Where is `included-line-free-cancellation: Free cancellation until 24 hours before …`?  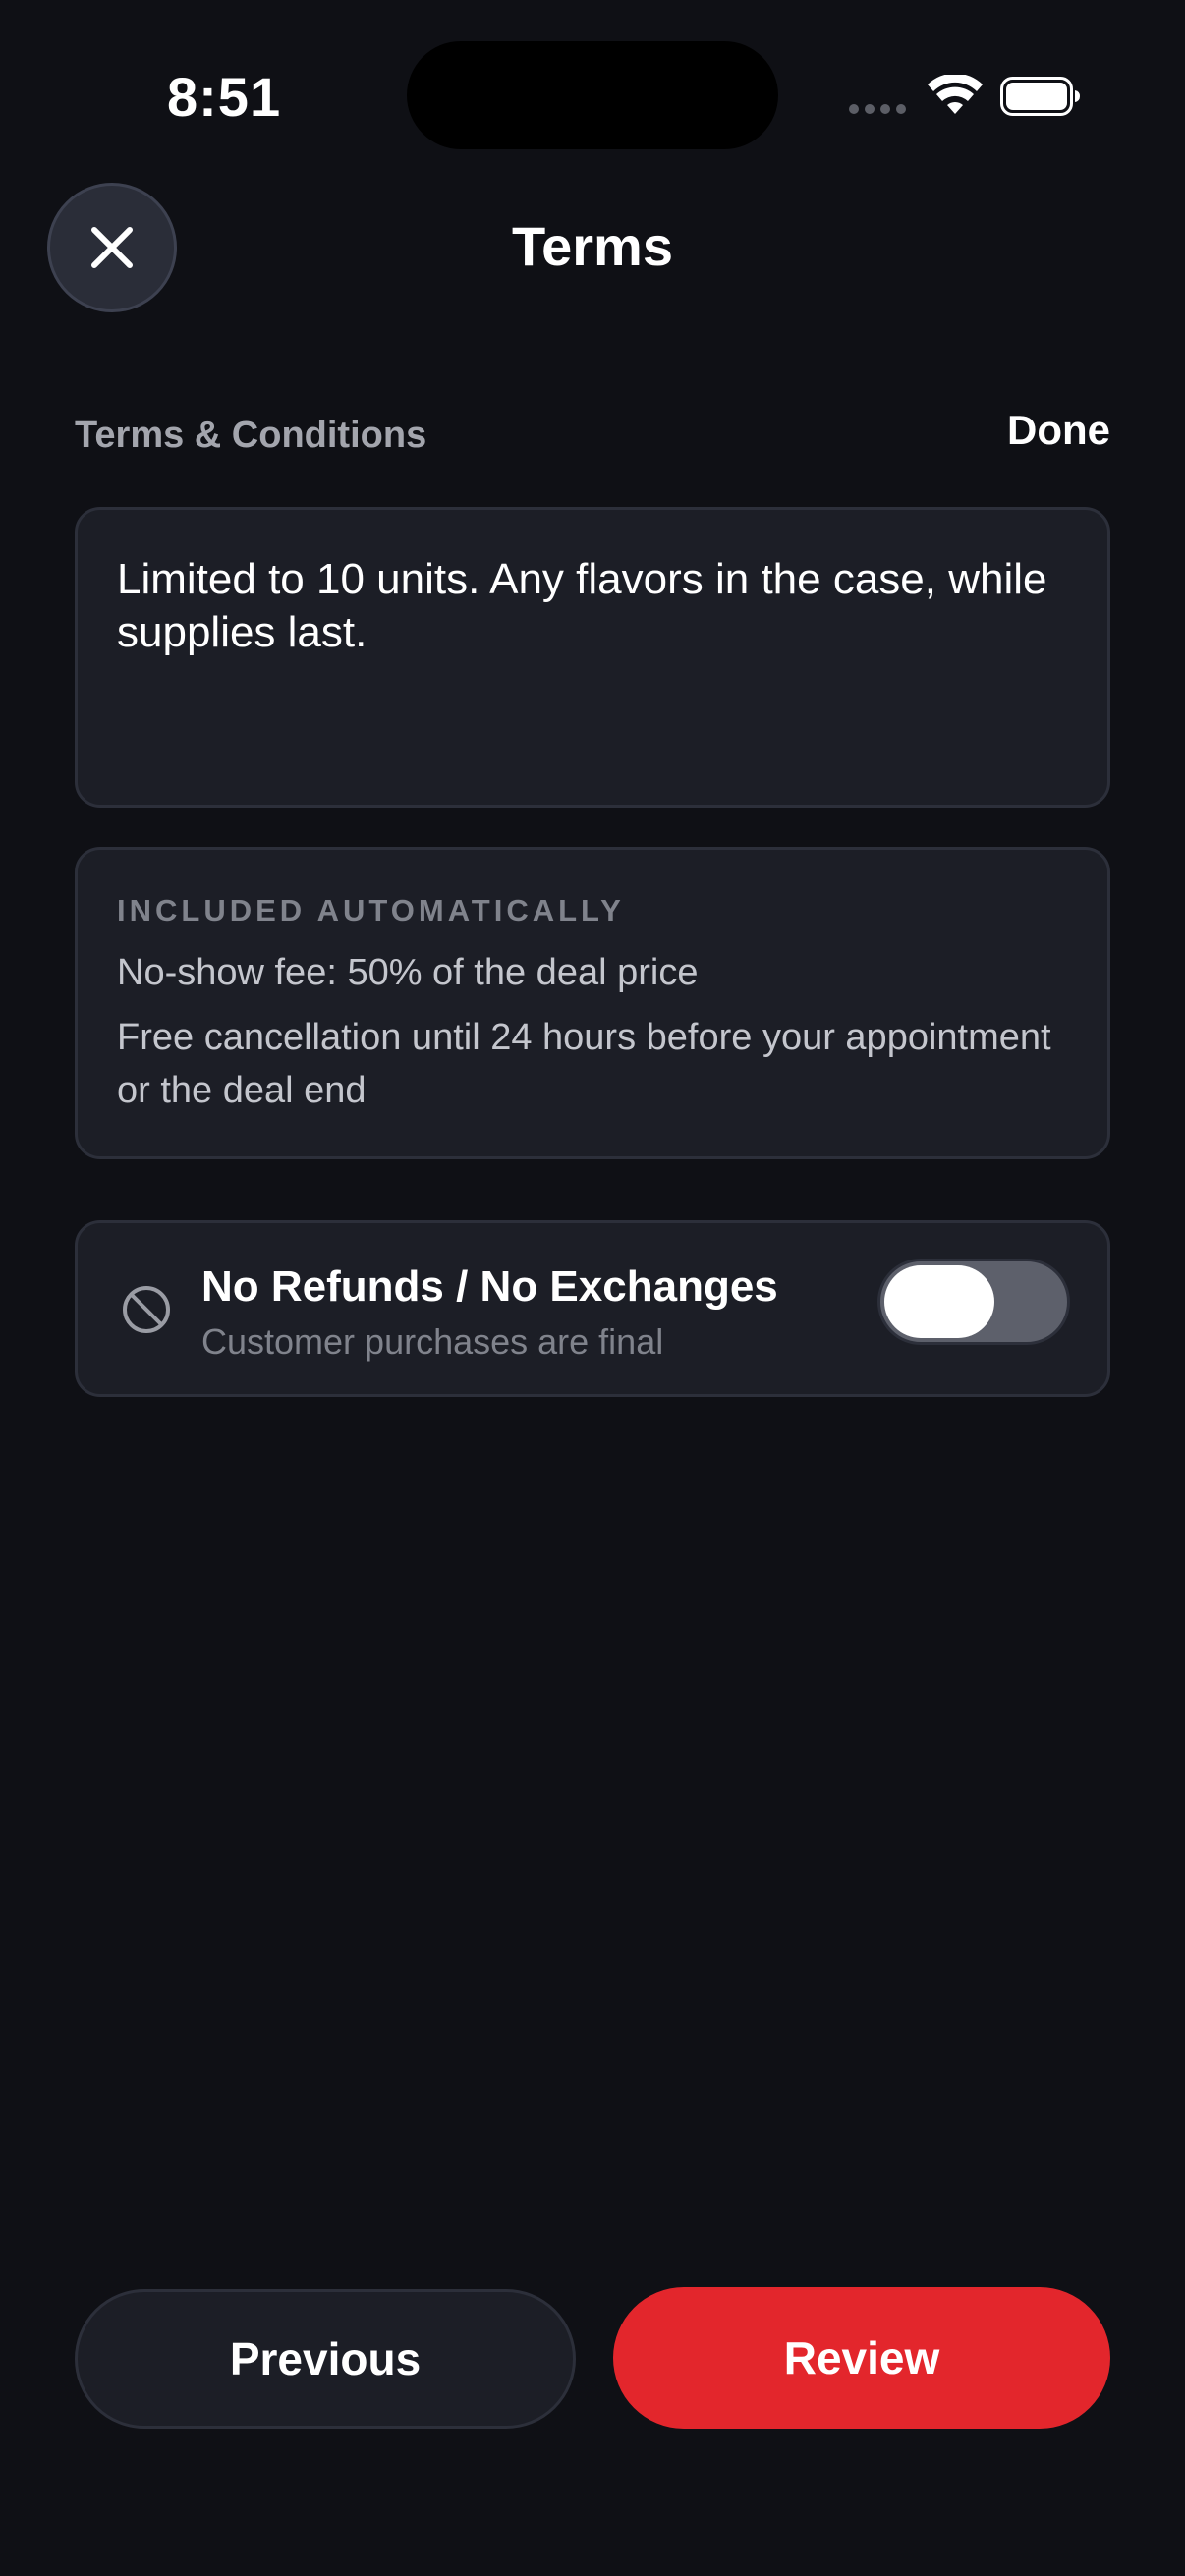
included-line-free-cancellation: Free cancellation until 24 hours before … is located at coordinates (584, 1064).